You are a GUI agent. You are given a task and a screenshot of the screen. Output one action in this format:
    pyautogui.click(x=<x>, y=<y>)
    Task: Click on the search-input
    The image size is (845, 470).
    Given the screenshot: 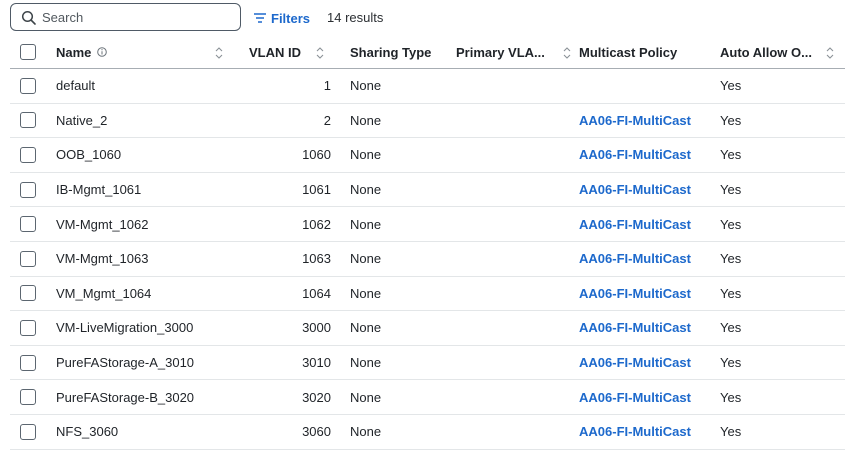 What is the action you would take?
    pyautogui.click(x=137, y=17)
    